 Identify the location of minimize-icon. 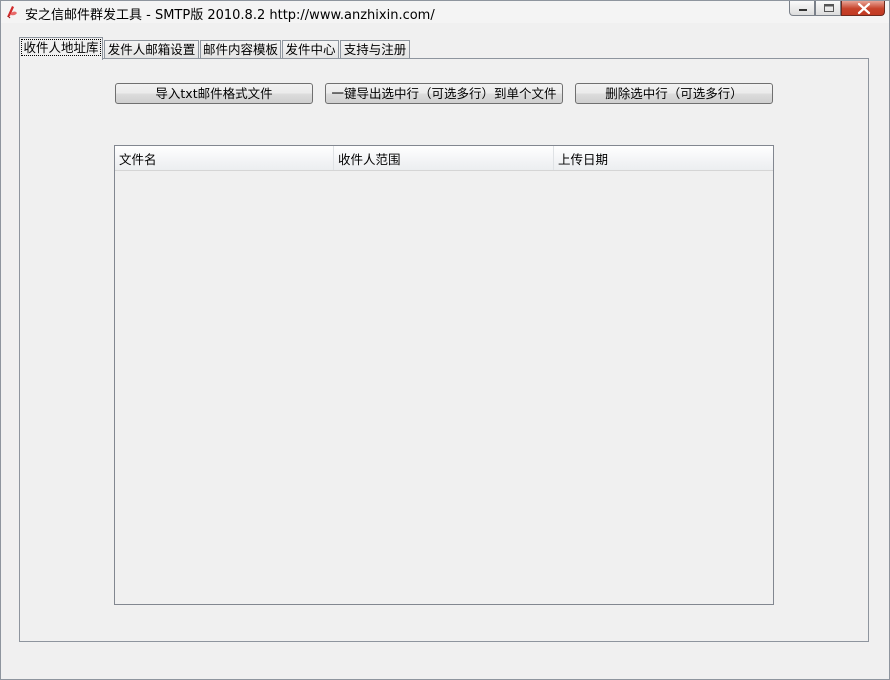
(803, 10).